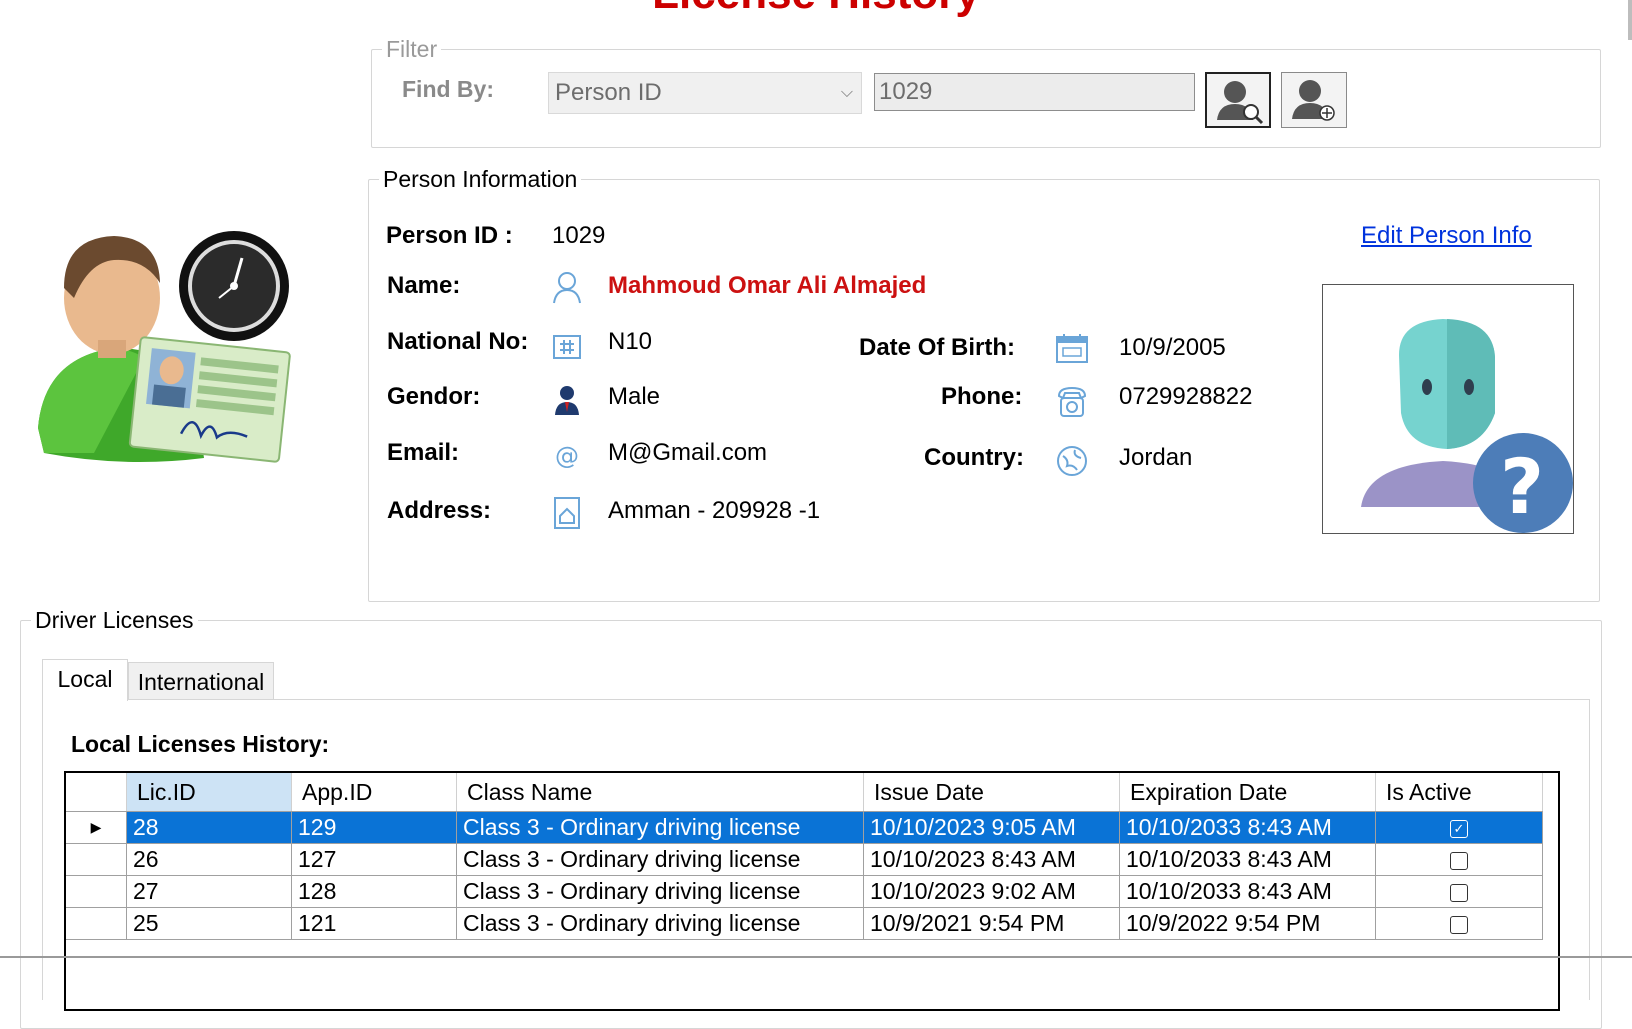  I want to click on house-icon, so click(567, 513).